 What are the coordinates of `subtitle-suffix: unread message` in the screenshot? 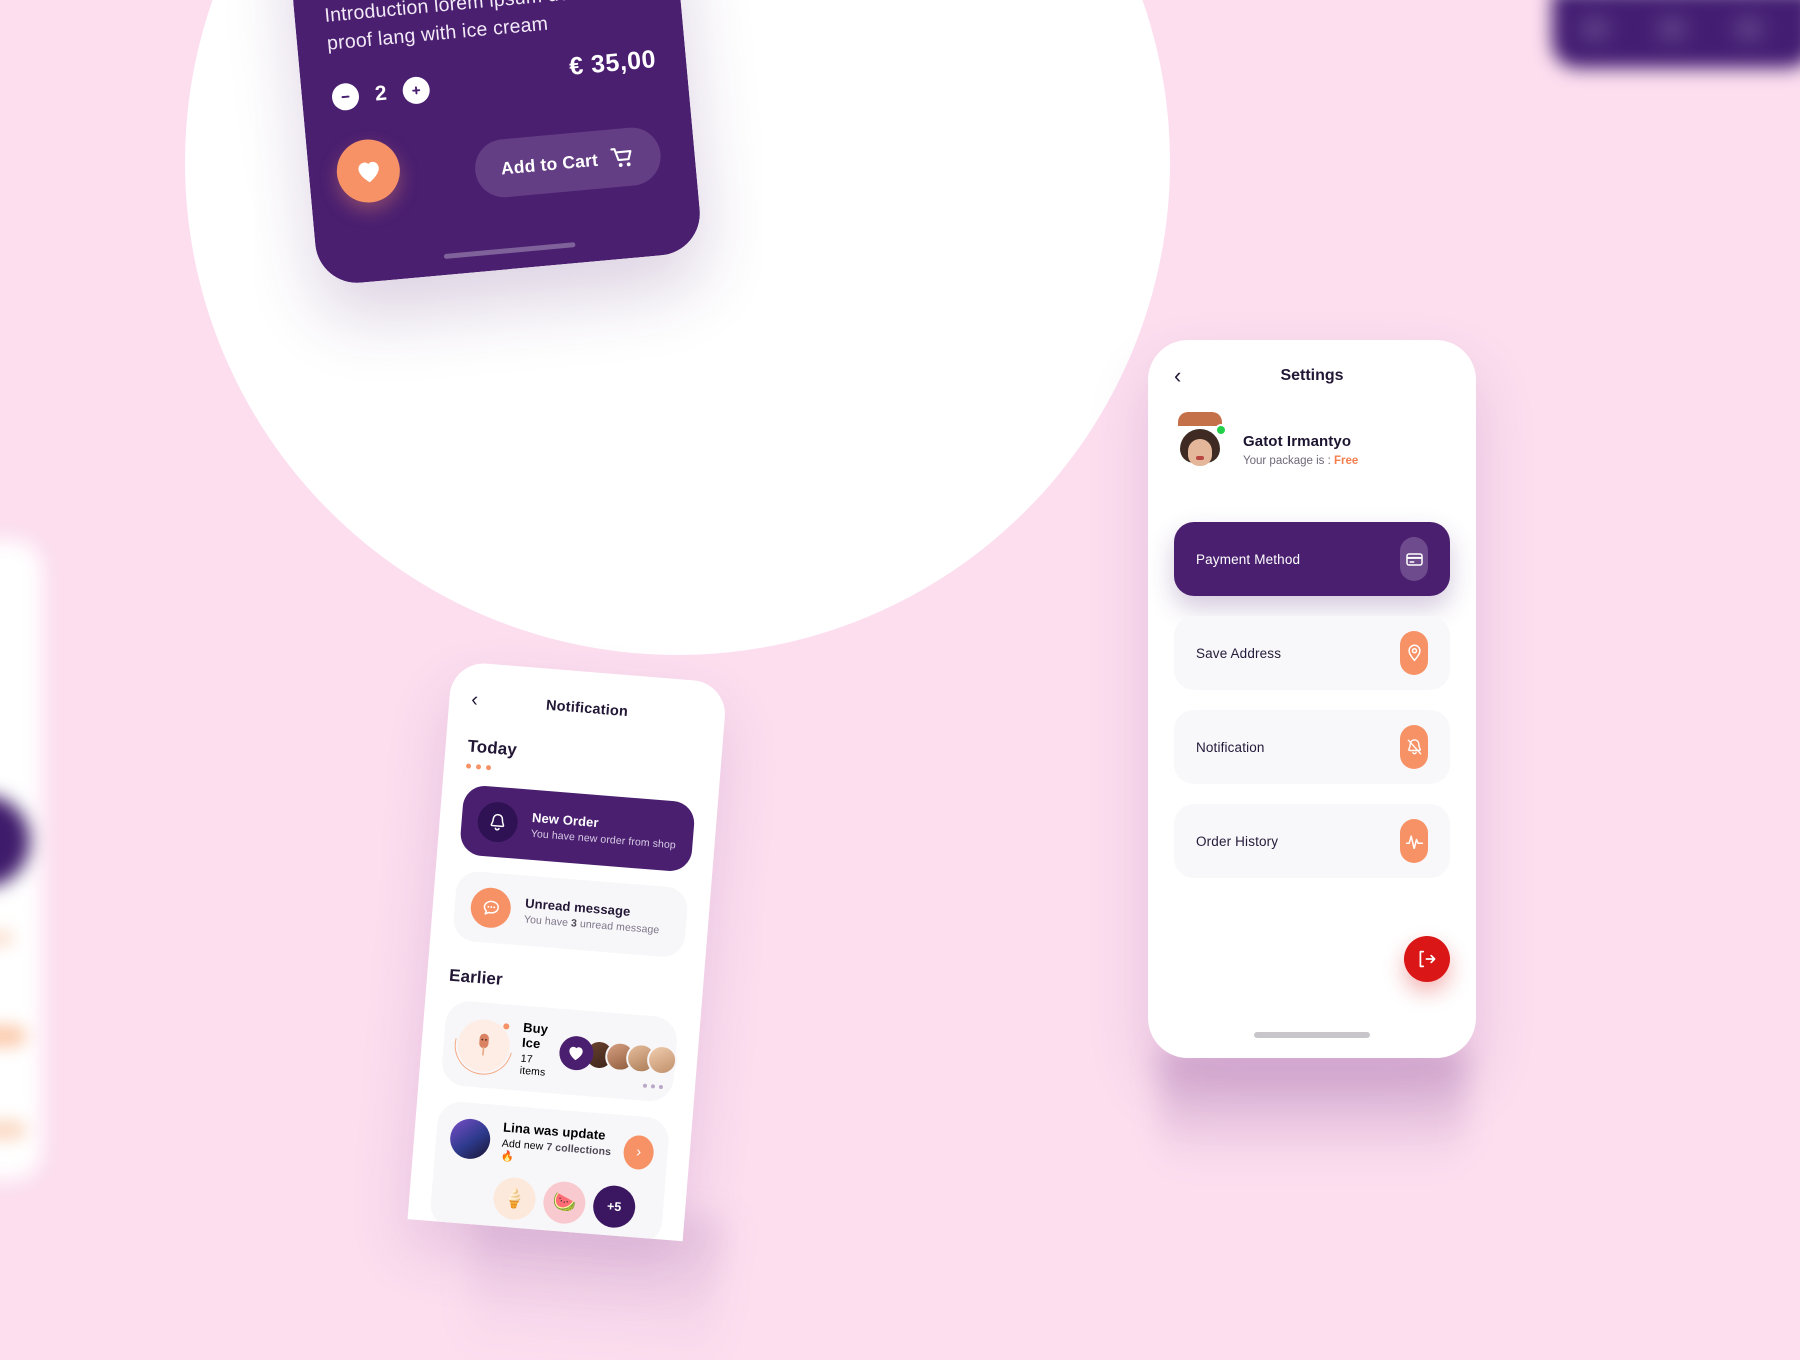 It's located at (618, 927).